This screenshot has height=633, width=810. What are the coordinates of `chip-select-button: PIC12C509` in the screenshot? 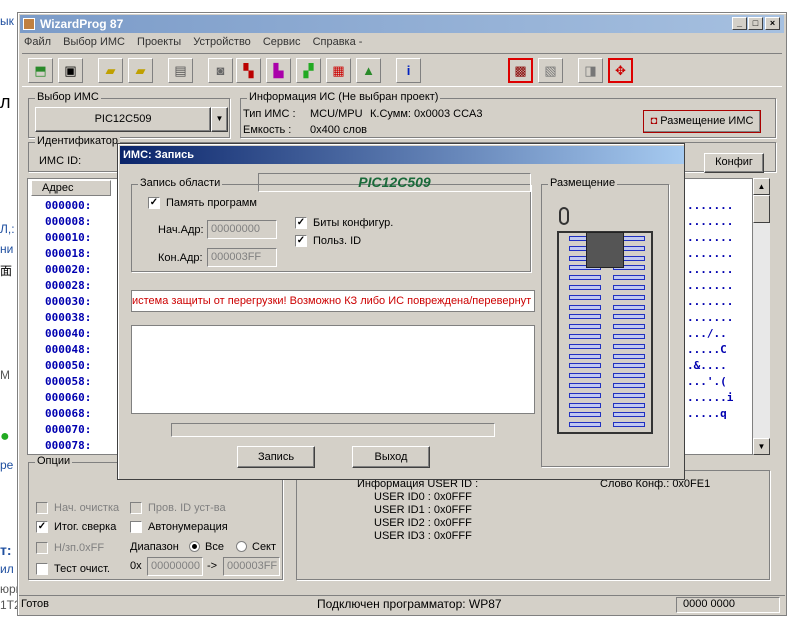 It's located at (123, 119).